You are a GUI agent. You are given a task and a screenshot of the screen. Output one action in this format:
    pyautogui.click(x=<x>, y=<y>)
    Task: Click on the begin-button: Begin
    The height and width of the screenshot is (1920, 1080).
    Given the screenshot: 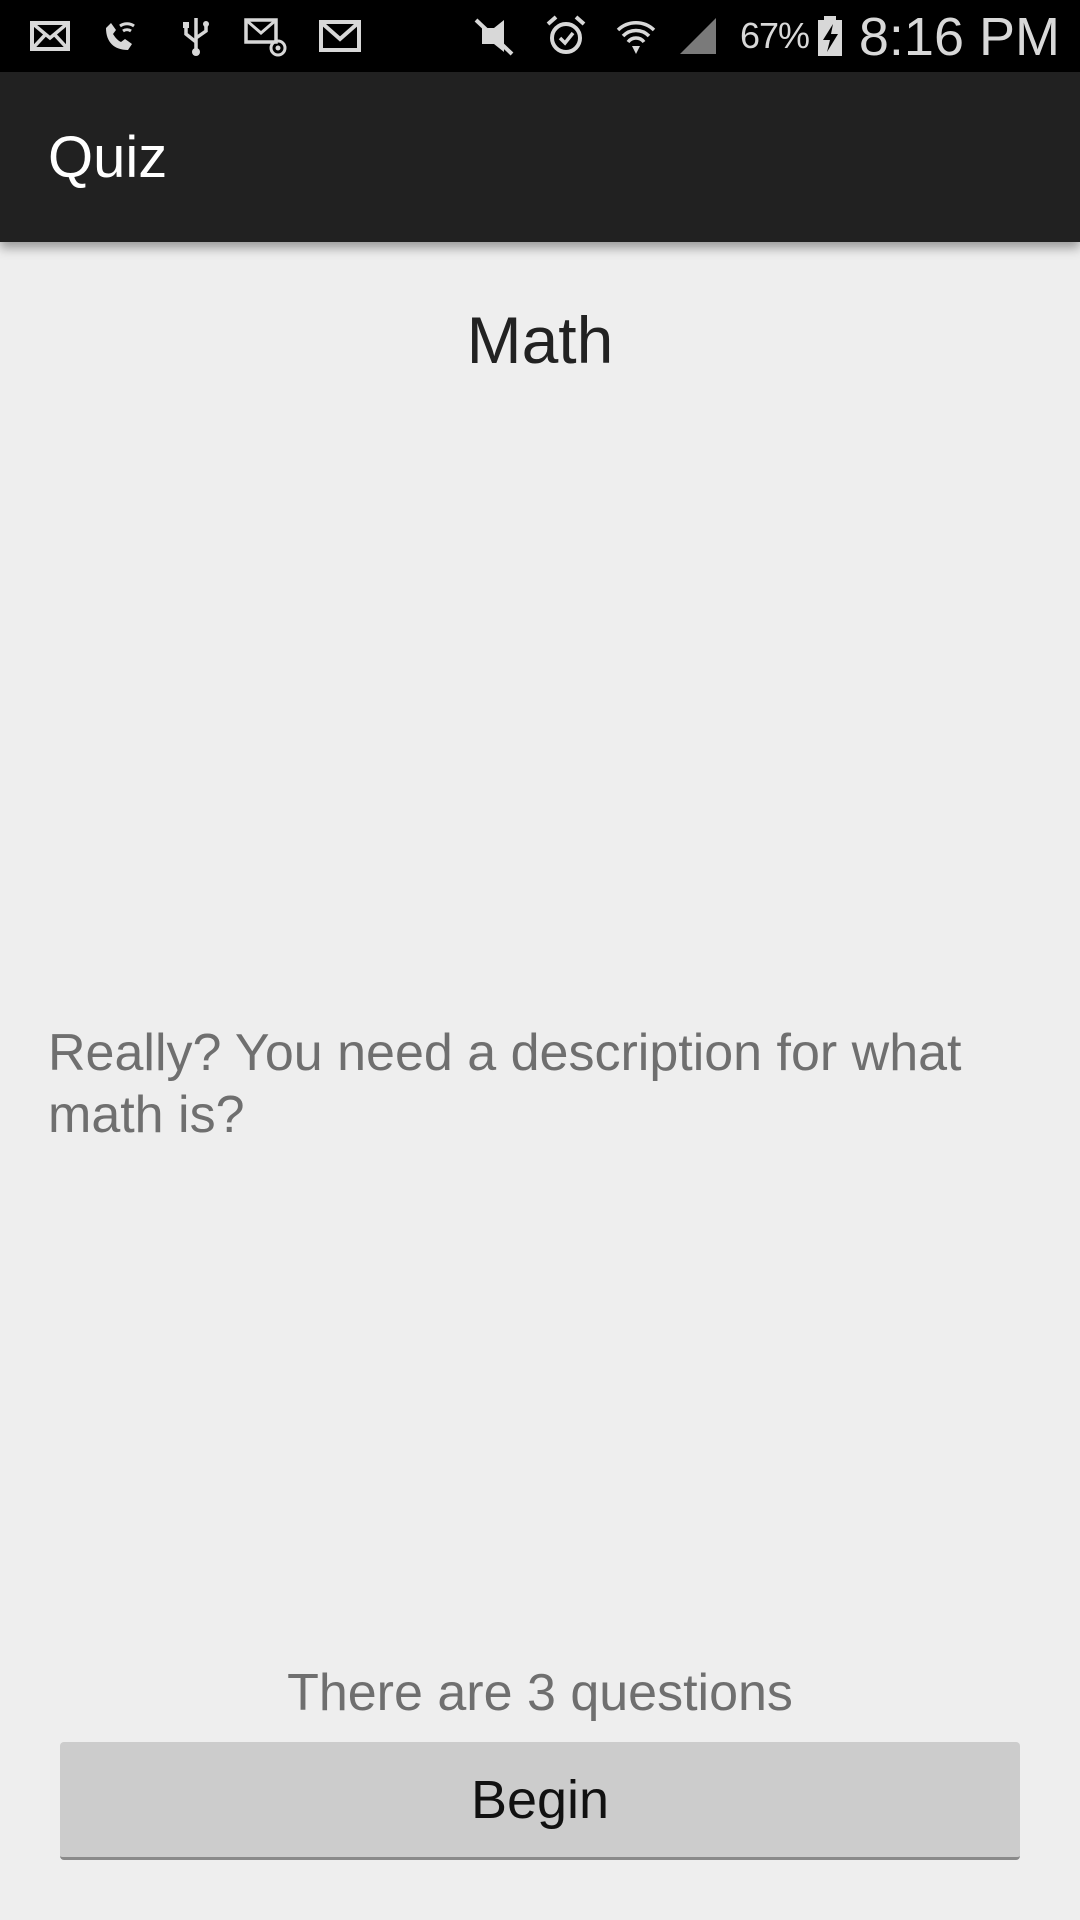 What is the action you would take?
    pyautogui.click(x=540, y=1801)
    